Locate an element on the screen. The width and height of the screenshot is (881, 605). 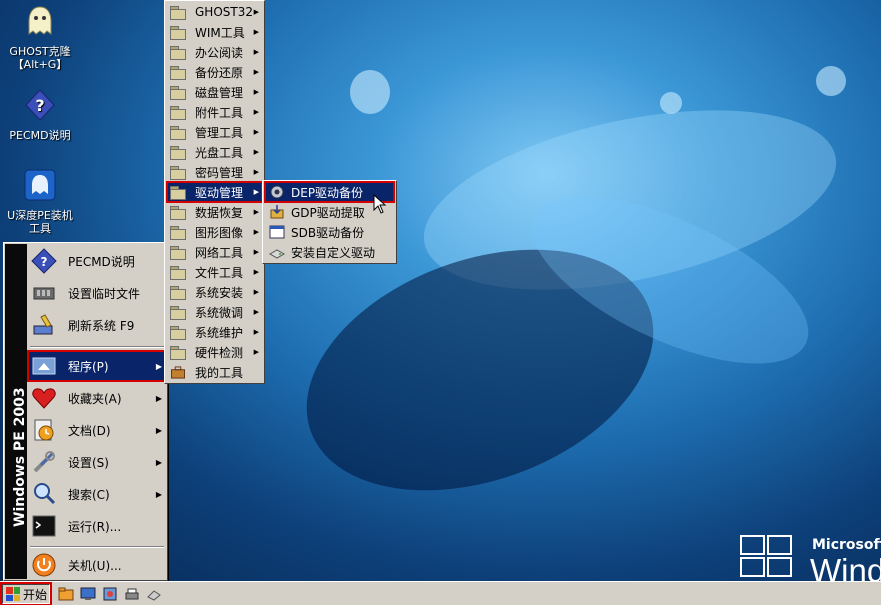
program-item-label: 数据恢复 is located at coordinates (219, 212).